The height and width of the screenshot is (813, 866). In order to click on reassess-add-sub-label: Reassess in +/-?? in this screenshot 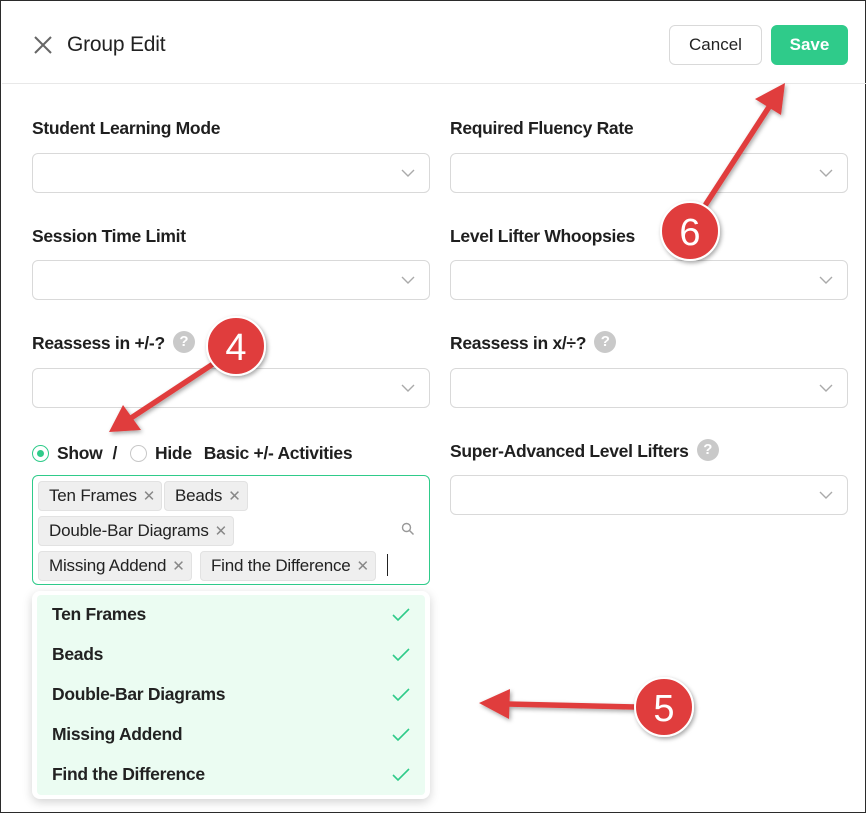, I will do `click(113, 343)`.